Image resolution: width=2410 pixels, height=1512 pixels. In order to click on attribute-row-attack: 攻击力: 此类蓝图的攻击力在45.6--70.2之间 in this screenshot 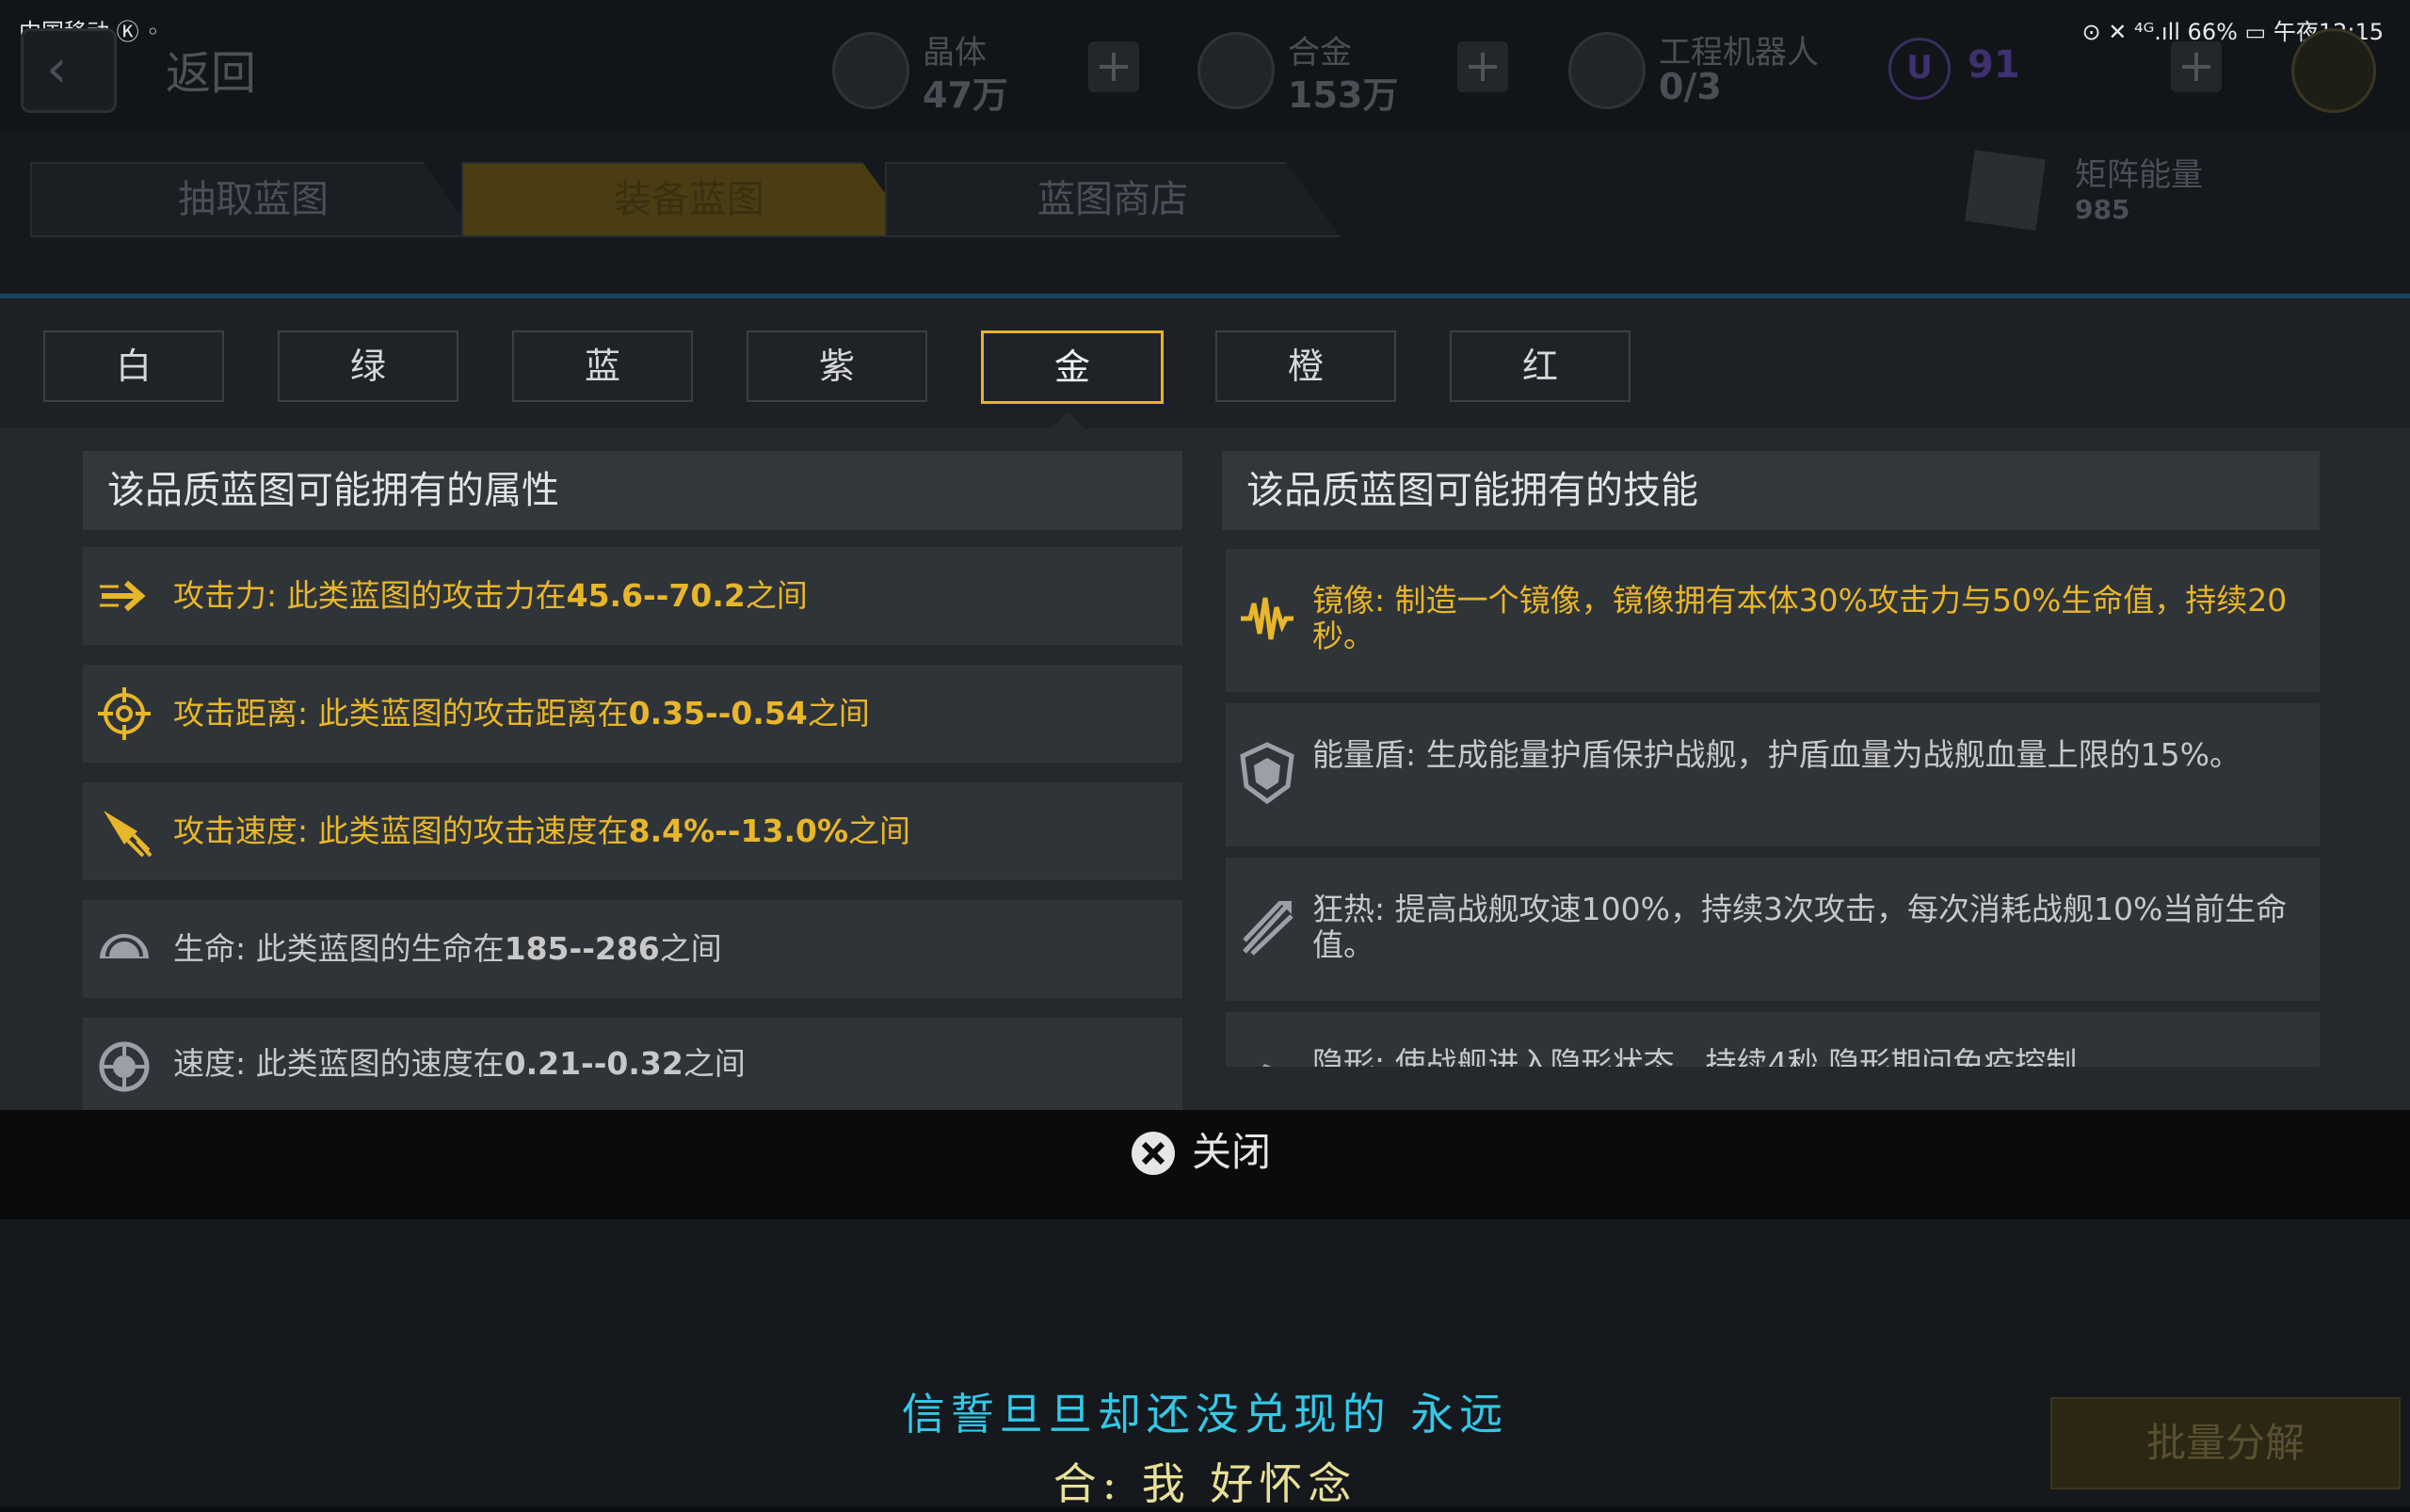, I will do `click(632, 596)`.